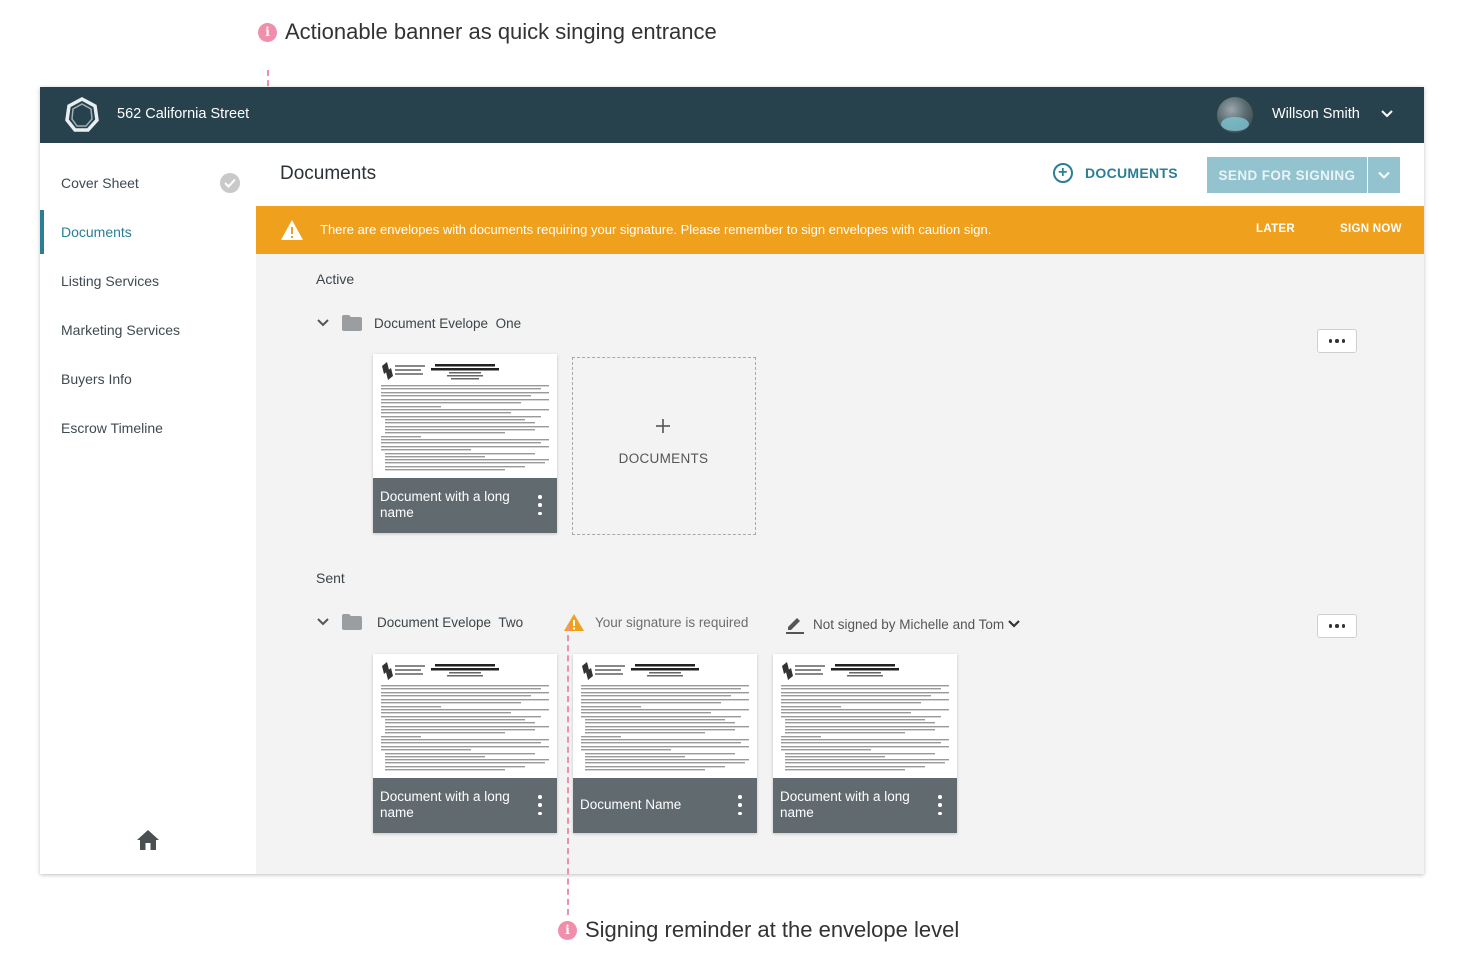  I want to click on add-documents-button: + DOCUMENTS, so click(1115, 173).